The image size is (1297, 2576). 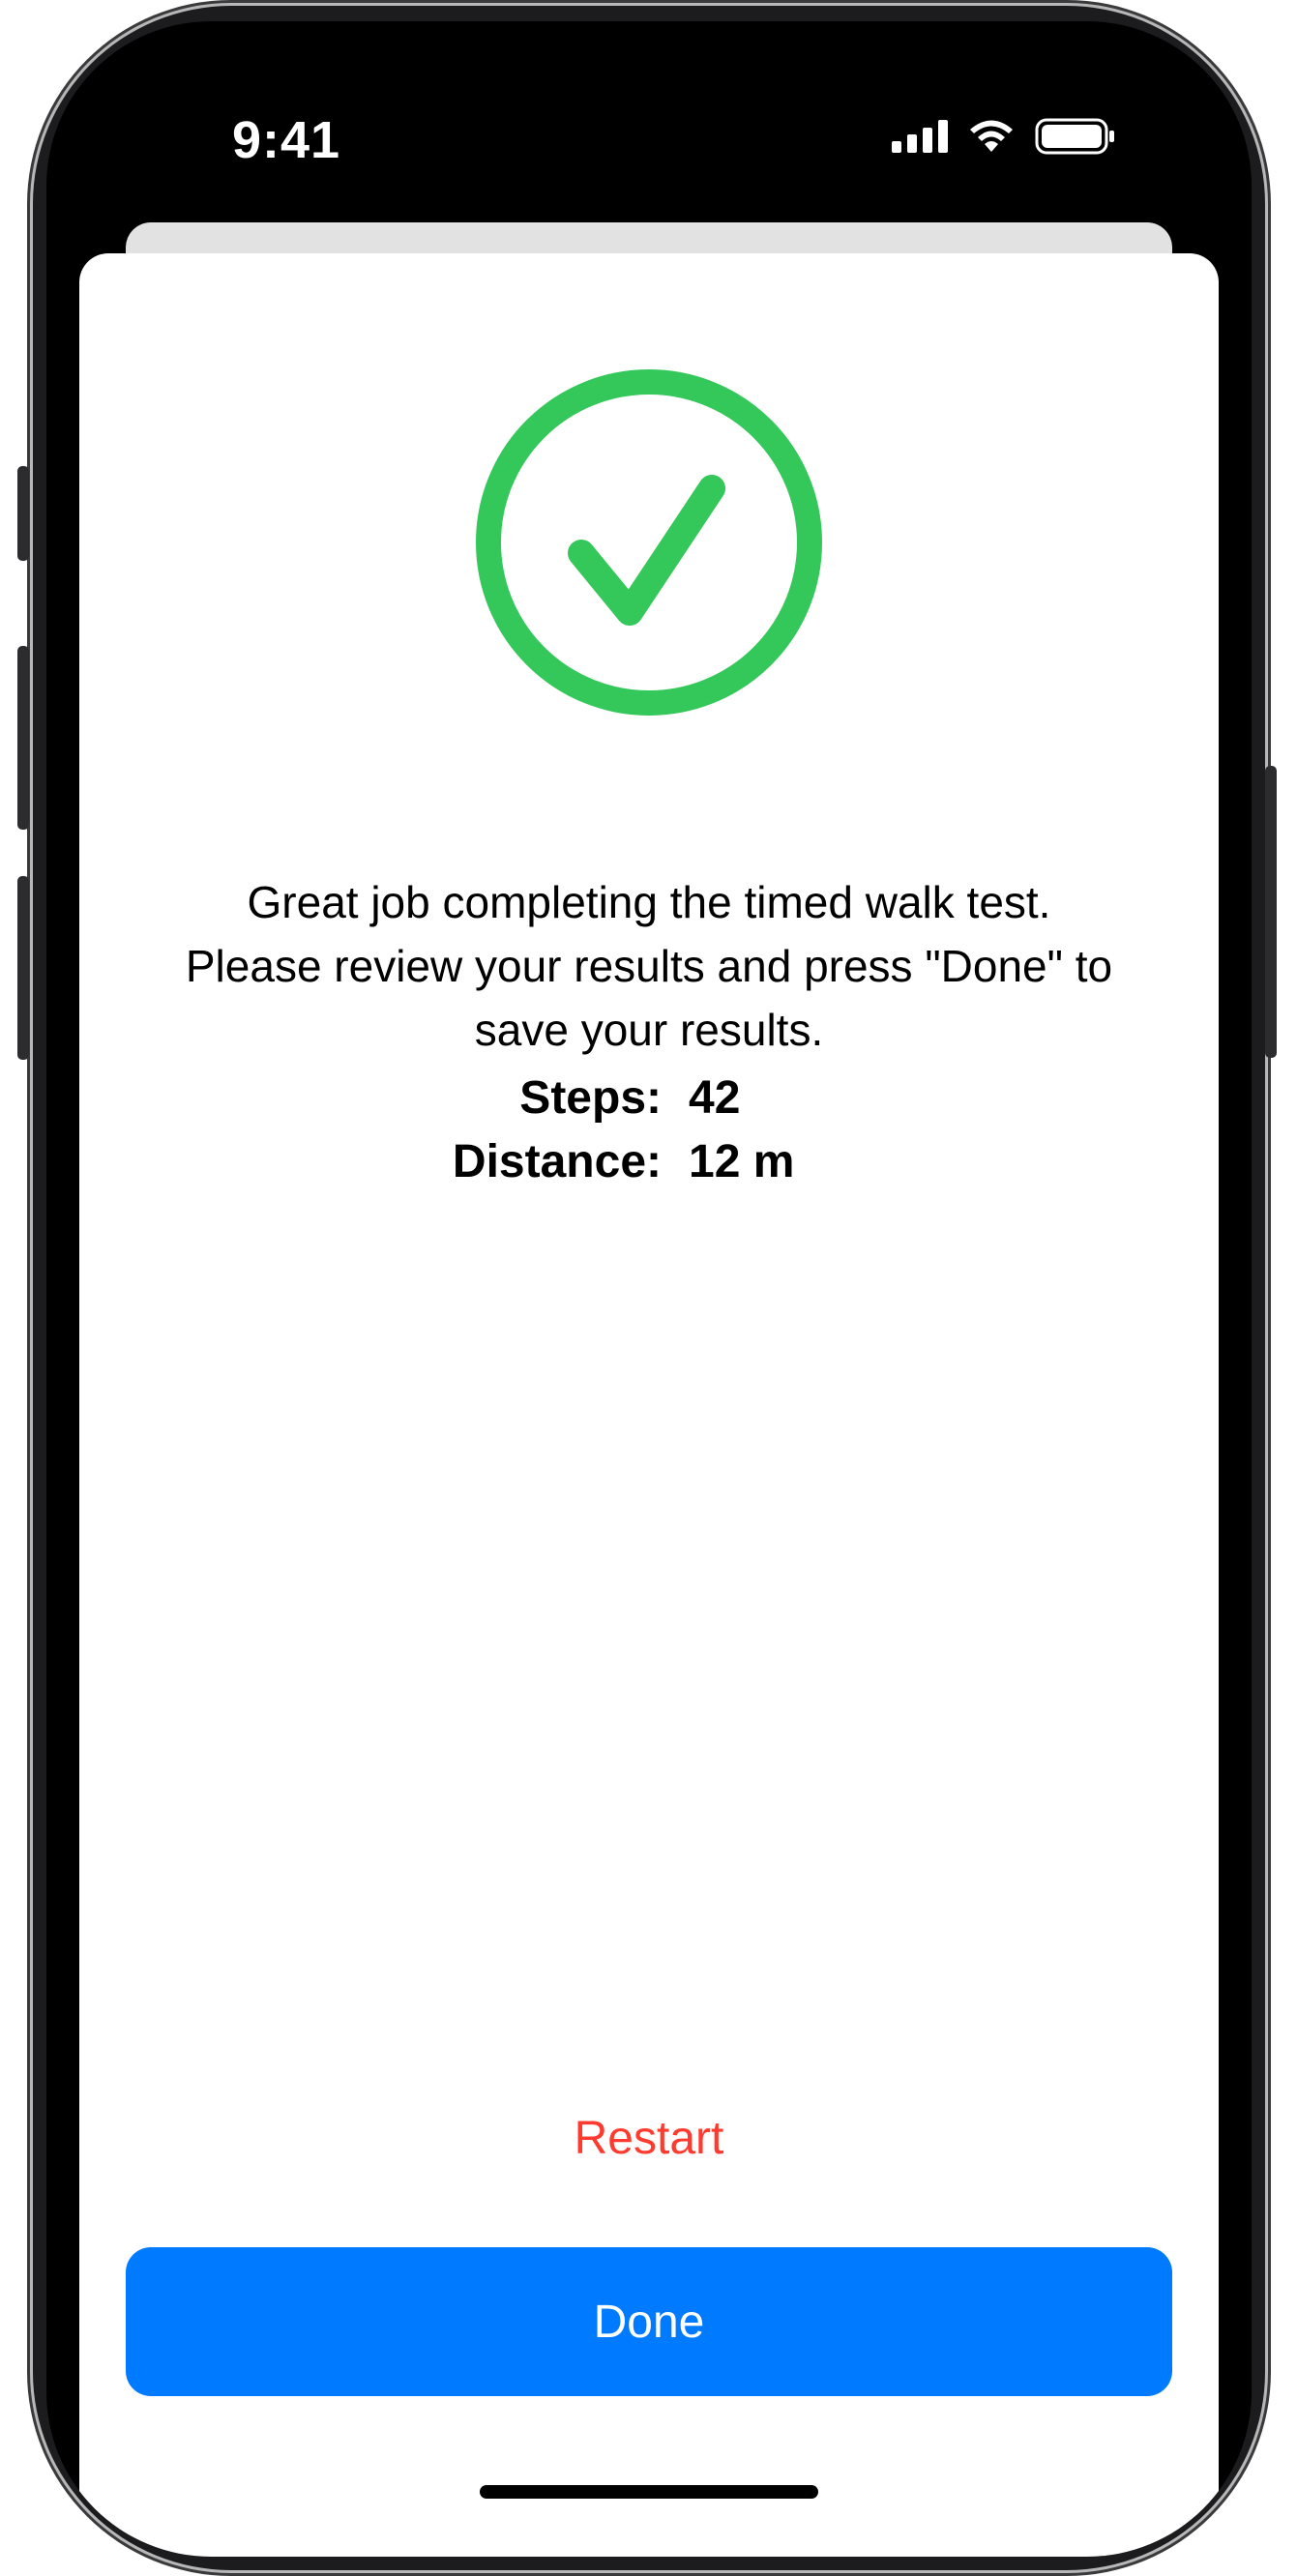 What do you see at coordinates (23, 968) in the screenshot?
I see `volume-down-button` at bounding box center [23, 968].